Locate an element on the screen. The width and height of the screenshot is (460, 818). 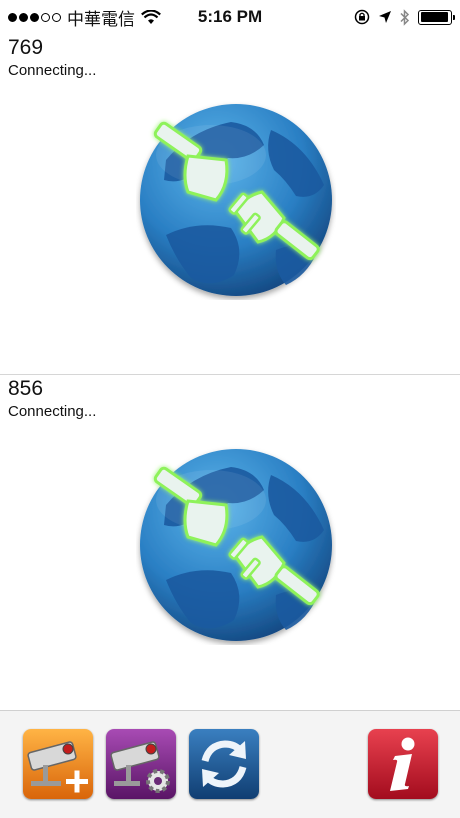
carrier-name: 中華電信 is located at coordinates (101, 19).